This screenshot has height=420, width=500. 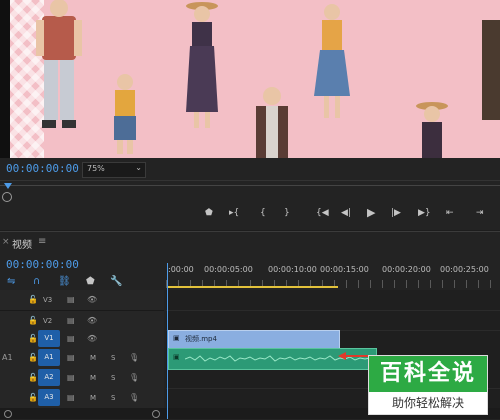 What do you see at coordinates (333, 321) in the screenshot?
I see `lane-v2` at bounding box center [333, 321].